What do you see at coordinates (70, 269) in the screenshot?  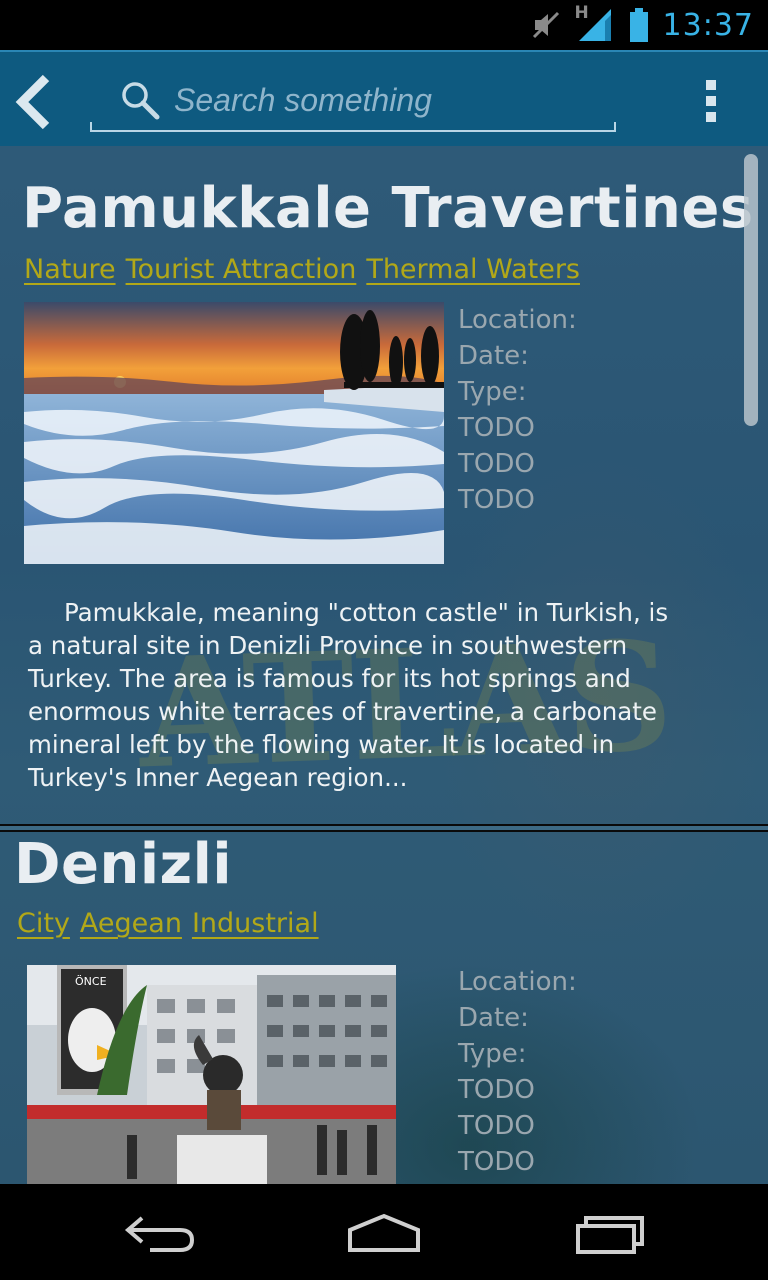 I see `tag-link: Nature` at bounding box center [70, 269].